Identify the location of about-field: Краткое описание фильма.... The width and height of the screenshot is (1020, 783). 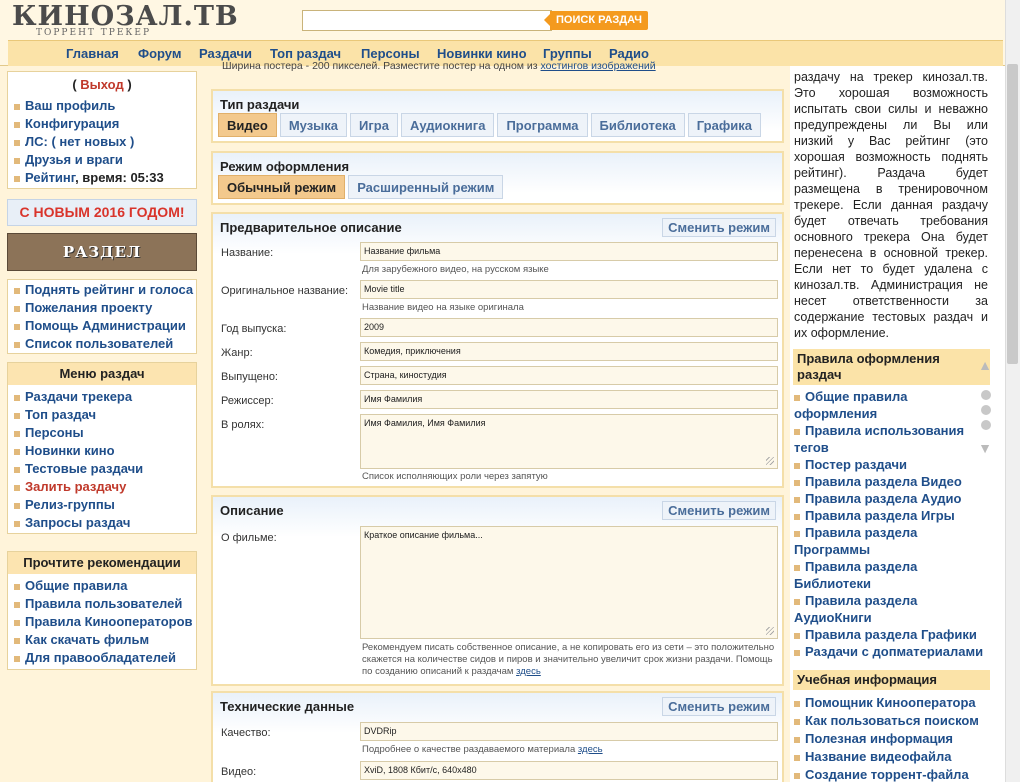
(569, 582).